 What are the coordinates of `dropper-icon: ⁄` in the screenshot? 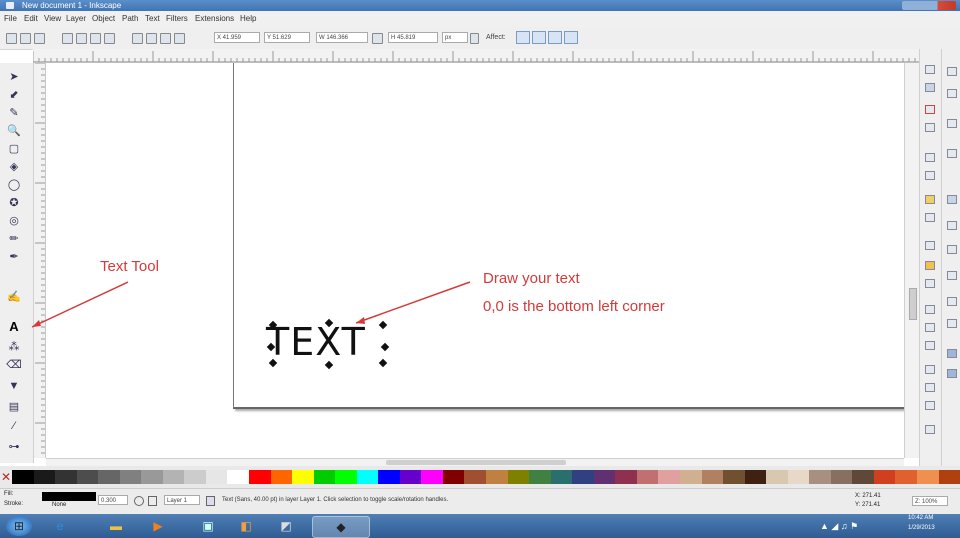 It's located at (14, 426).